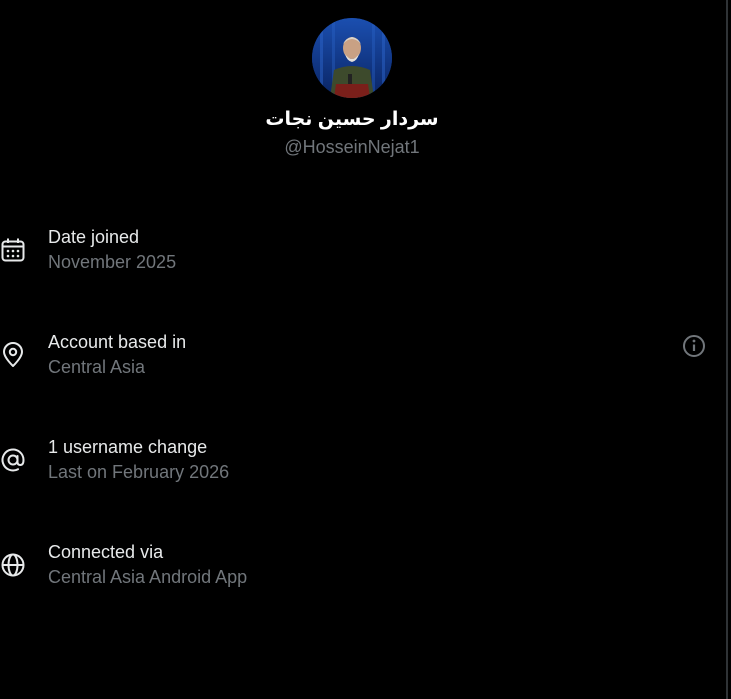  I want to click on display-name: سردار حسین نجات, so click(352, 119).